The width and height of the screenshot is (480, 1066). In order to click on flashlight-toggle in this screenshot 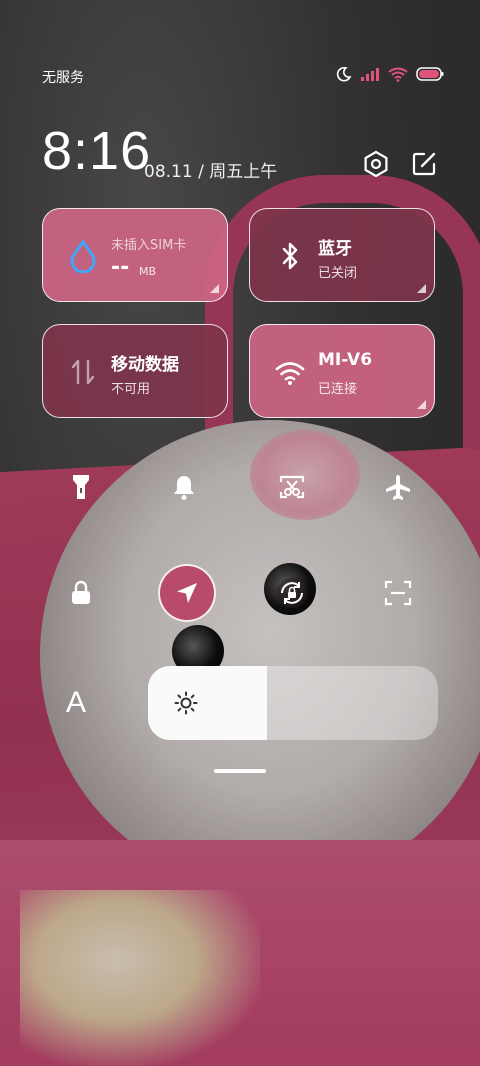, I will do `click(81, 487)`.